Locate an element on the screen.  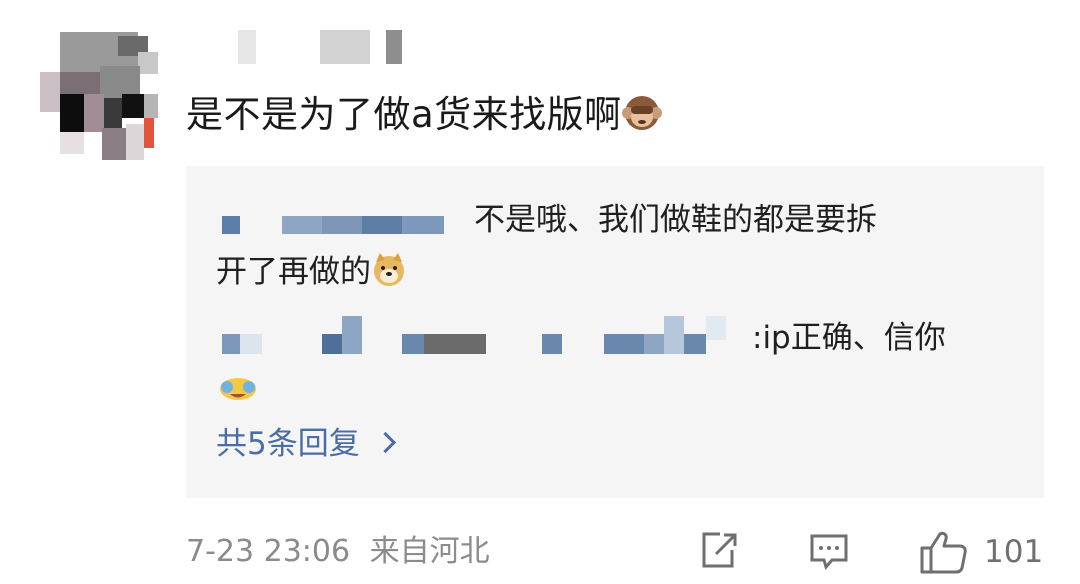
reply-text-1-continuation: 开了再做的 is located at coordinates (293, 272).